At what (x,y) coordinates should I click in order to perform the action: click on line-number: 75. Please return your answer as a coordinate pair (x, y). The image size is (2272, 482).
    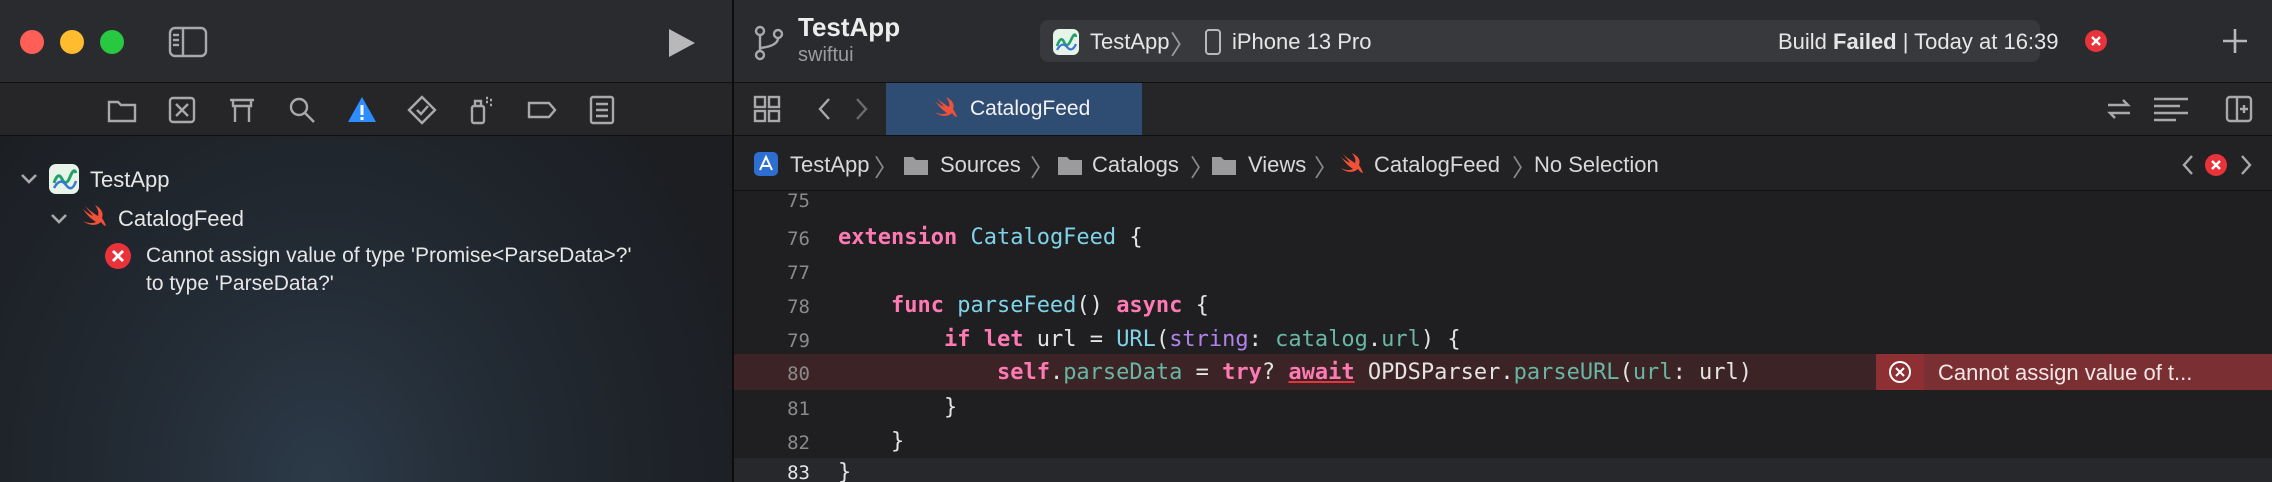
    Looking at the image, I should click on (798, 201).